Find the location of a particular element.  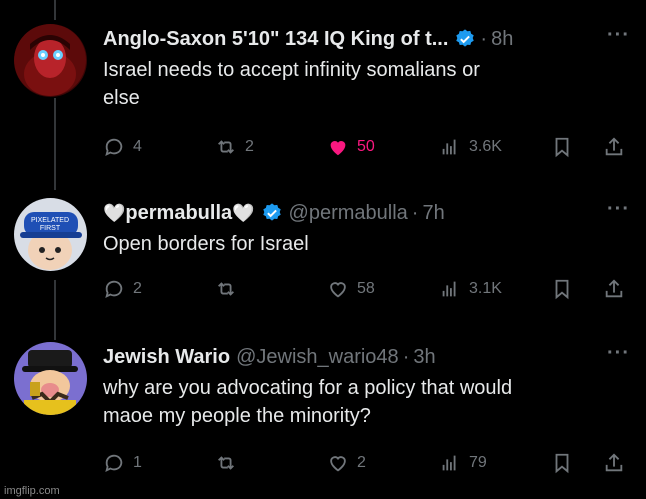

like-button: 58 is located at coordinates (351, 289).